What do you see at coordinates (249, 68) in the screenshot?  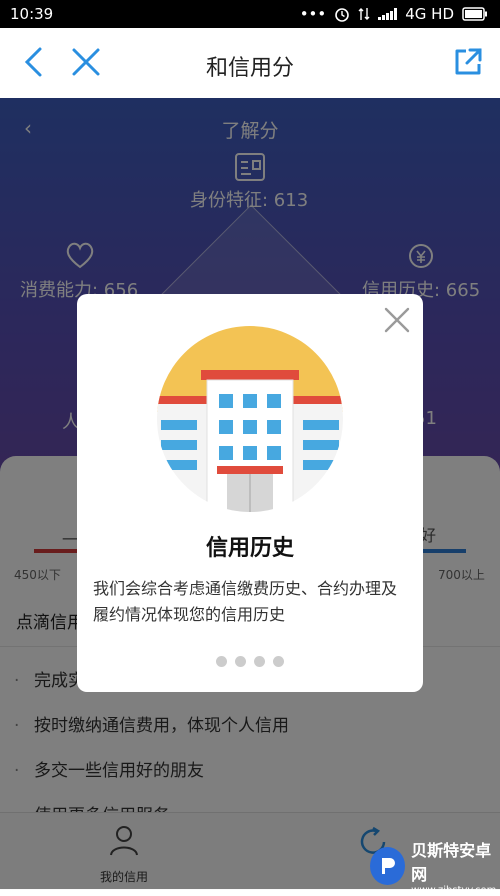 I see `page-title: 和信用分` at bounding box center [249, 68].